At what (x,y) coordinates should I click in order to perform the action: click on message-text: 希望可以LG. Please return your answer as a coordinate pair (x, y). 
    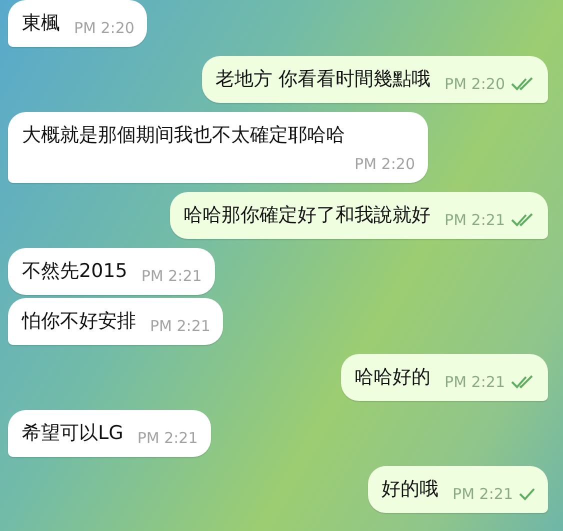
    Looking at the image, I should click on (73, 433).